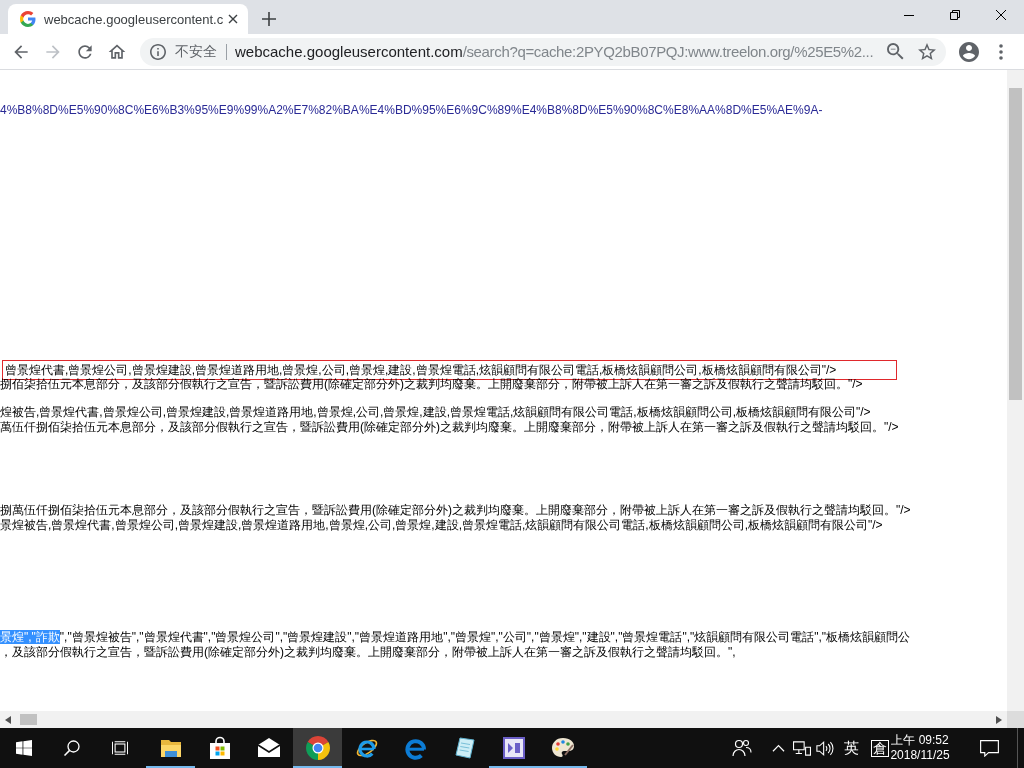  What do you see at coordinates (802, 748) in the screenshot?
I see `network-icon` at bounding box center [802, 748].